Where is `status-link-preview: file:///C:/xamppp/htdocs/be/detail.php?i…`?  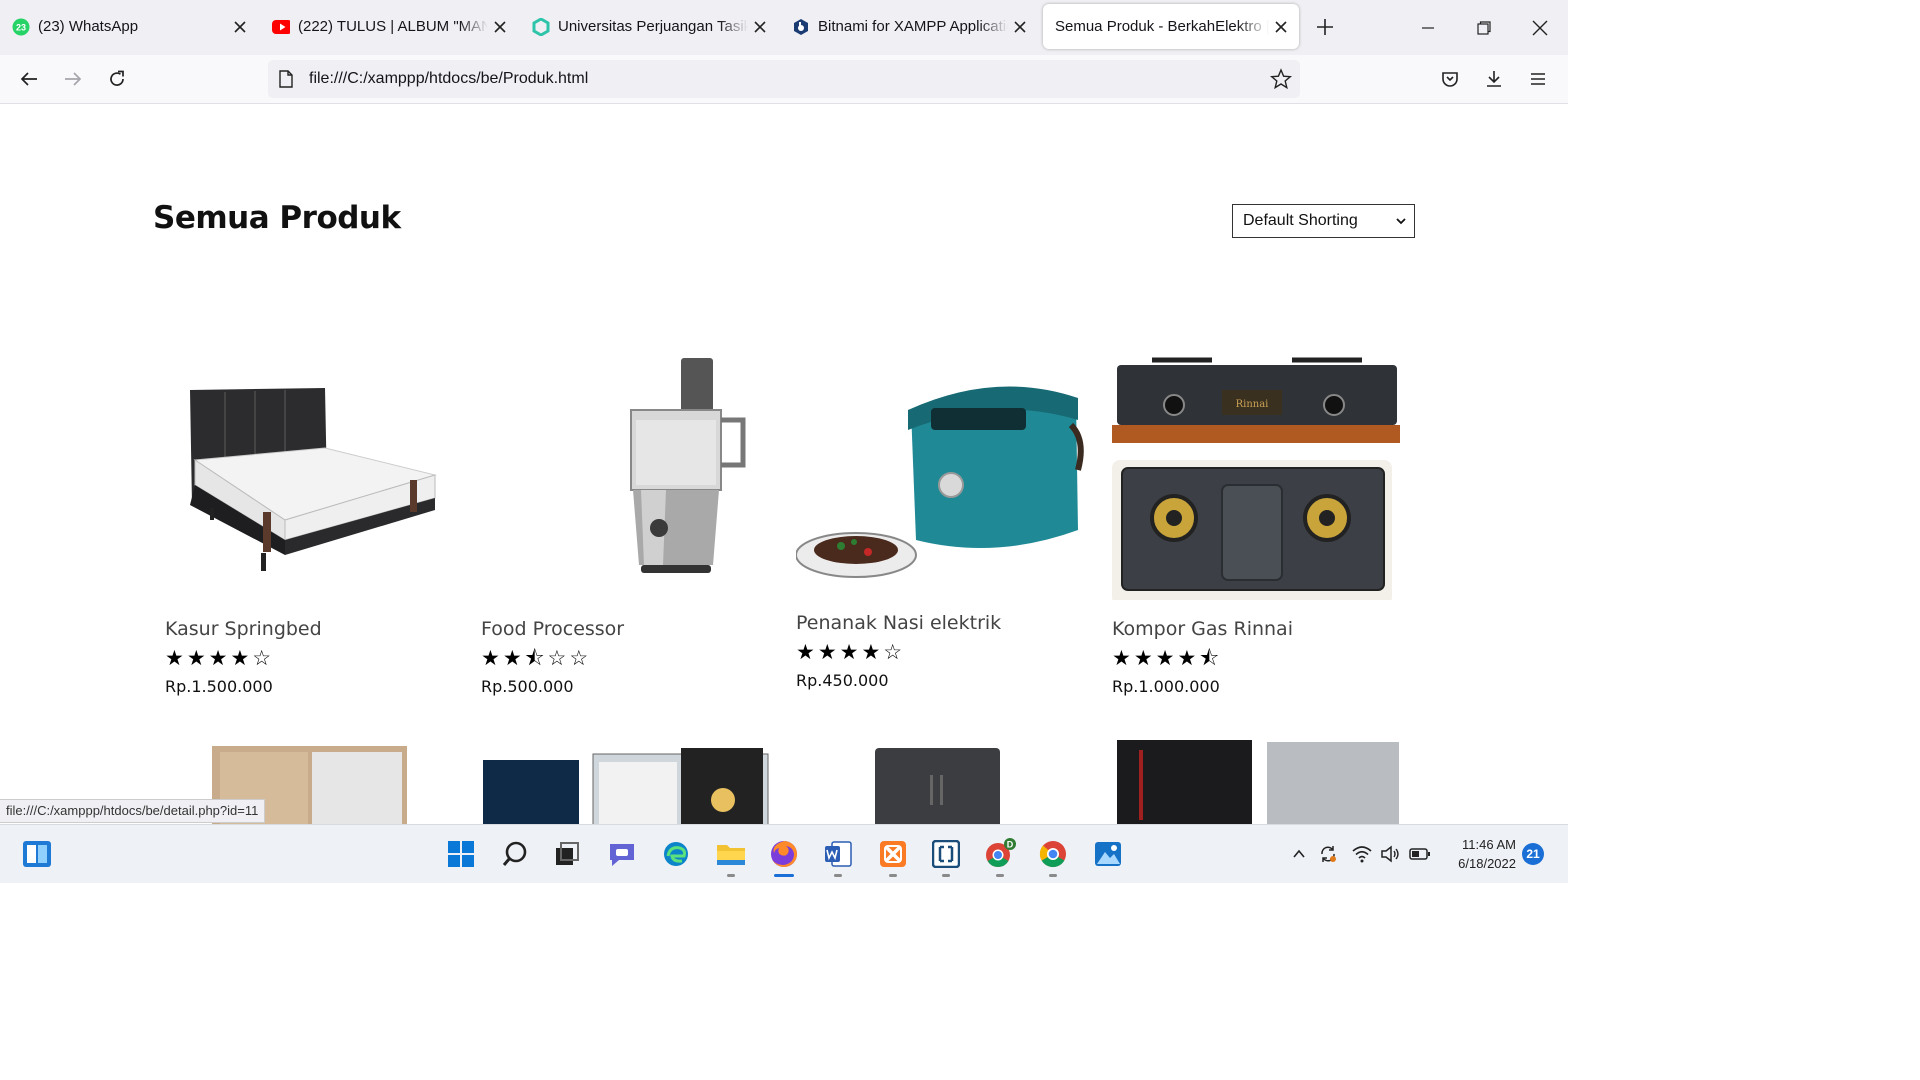
status-link-preview: file:///C:/xamppp/htdocs/be/detail.php?i… is located at coordinates (133, 811).